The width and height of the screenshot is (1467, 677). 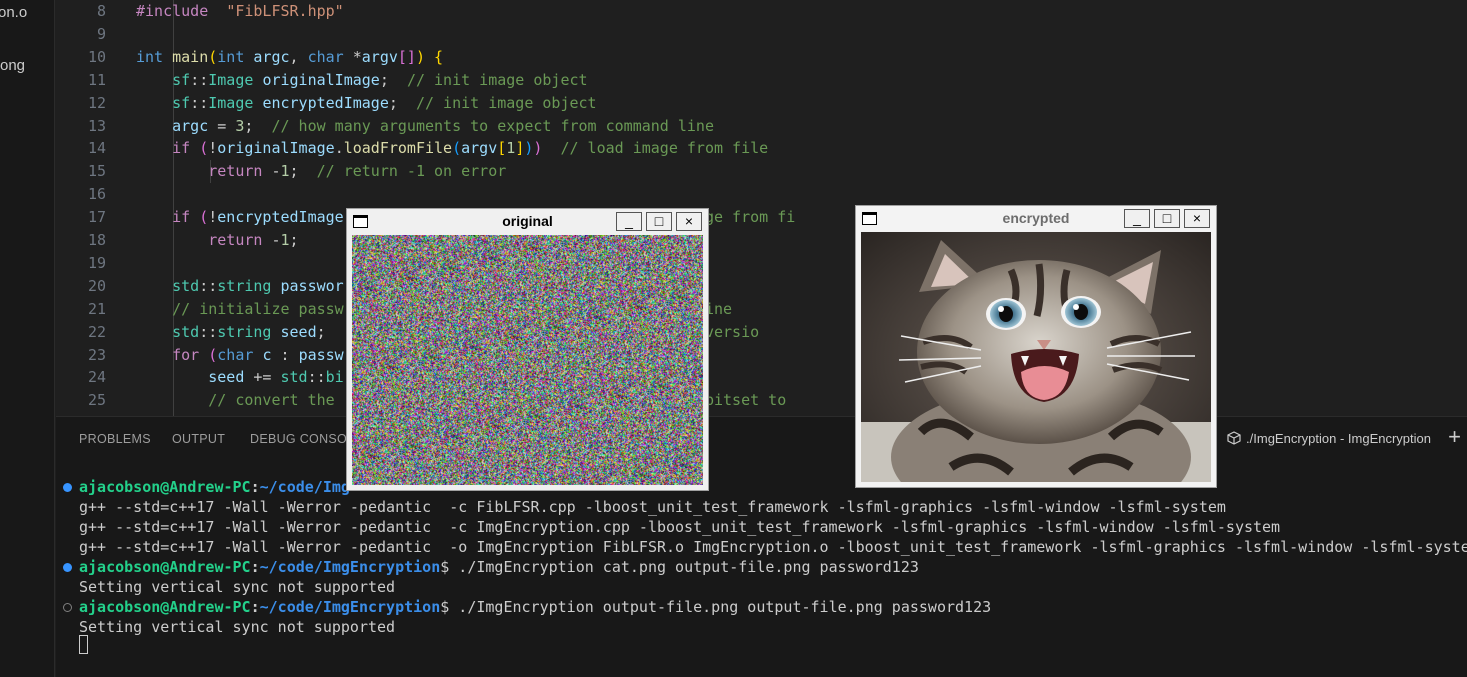 What do you see at coordinates (198, 439) in the screenshot?
I see `tab-output: OUTPUT` at bounding box center [198, 439].